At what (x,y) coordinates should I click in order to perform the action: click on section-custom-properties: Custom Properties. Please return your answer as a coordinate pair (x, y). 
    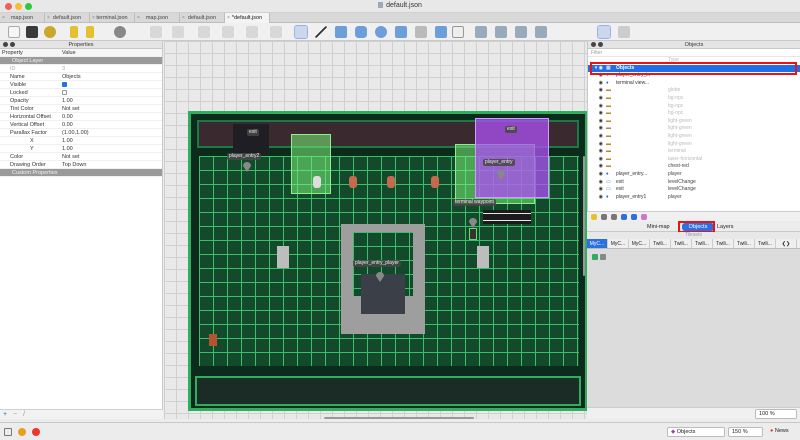
    Looking at the image, I should click on (81, 173).